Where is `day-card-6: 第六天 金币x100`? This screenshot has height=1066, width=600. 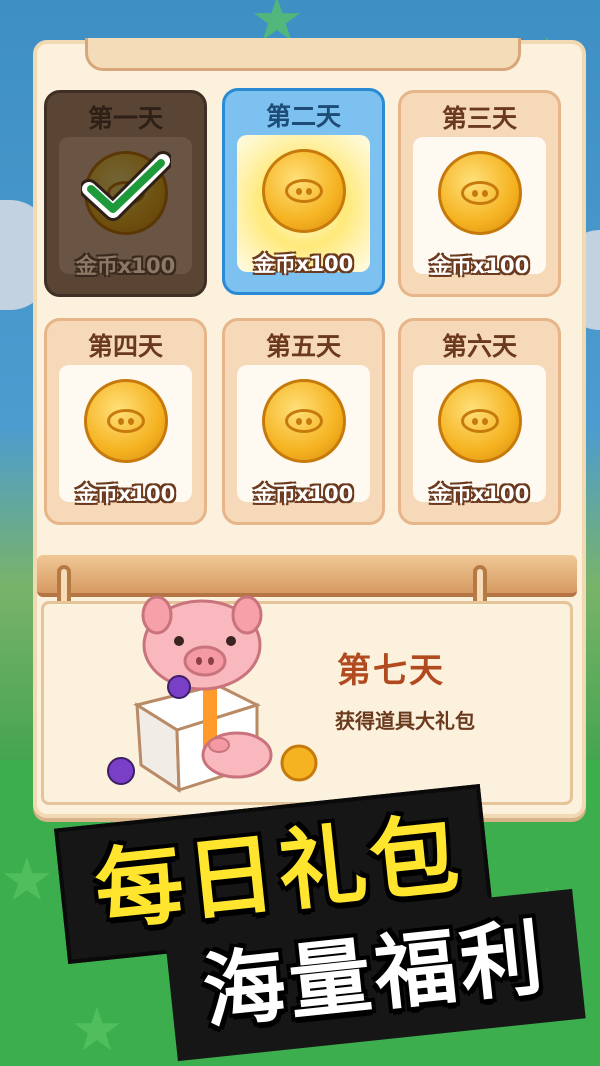
day-card-6: 第六天 金币x100 is located at coordinates (479, 421).